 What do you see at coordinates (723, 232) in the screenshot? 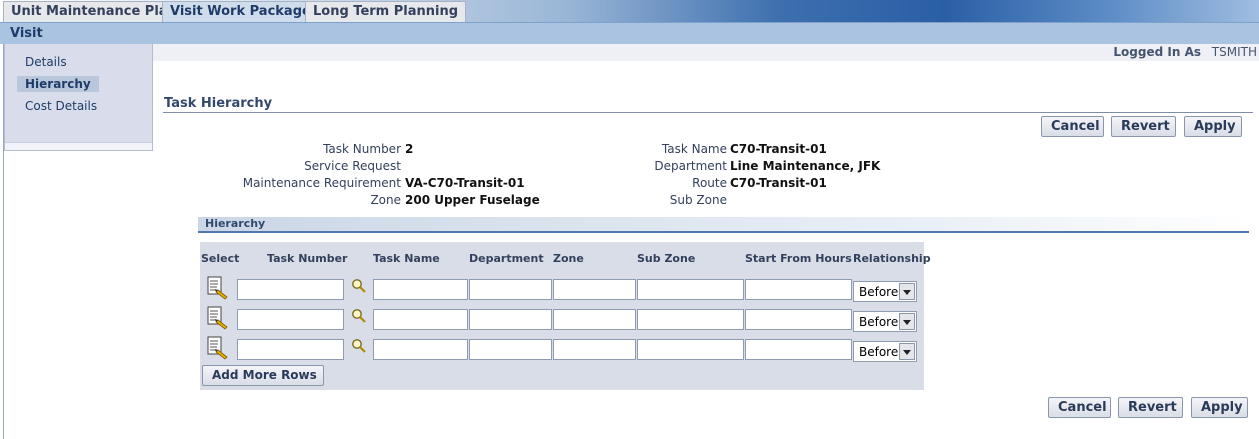
I see `hierarchy-divider` at bounding box center [723, 232].